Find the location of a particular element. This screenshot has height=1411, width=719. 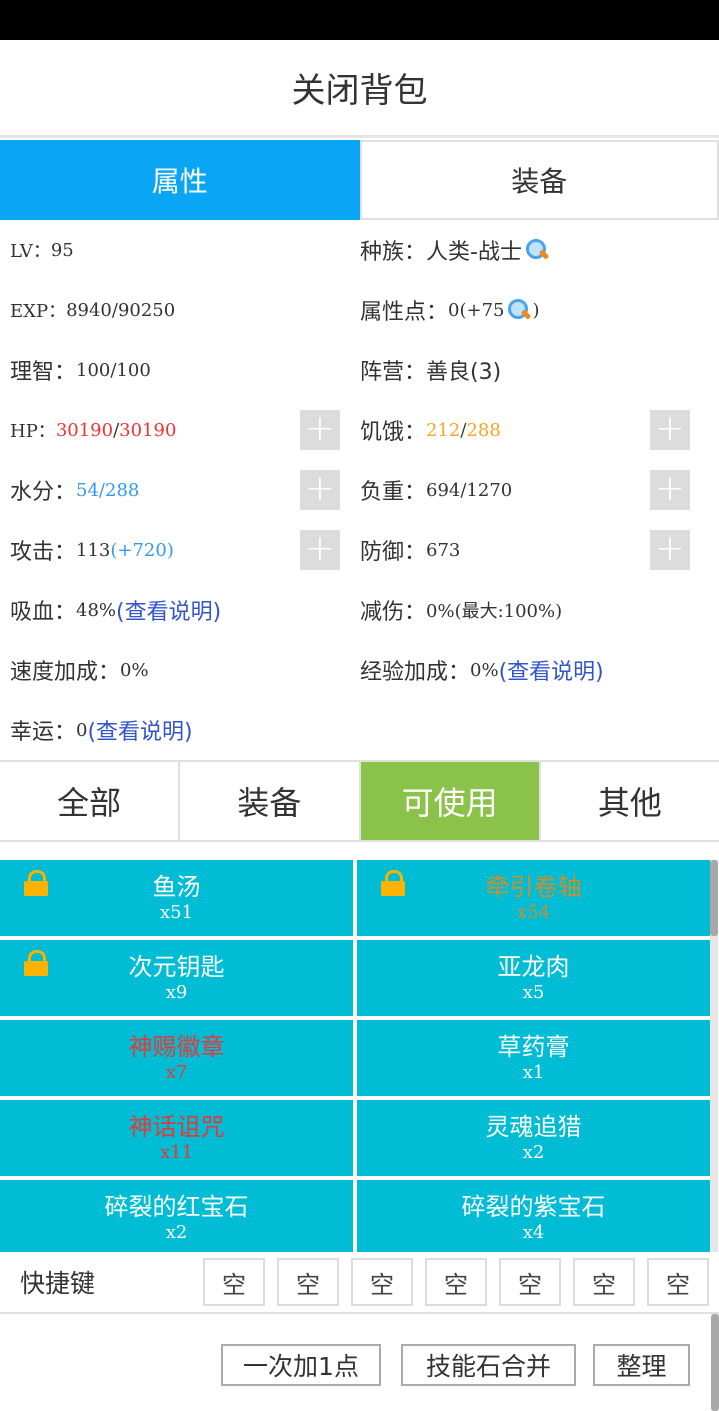

item-name: 神话诅咒 is located at coordinates (176, 1127).